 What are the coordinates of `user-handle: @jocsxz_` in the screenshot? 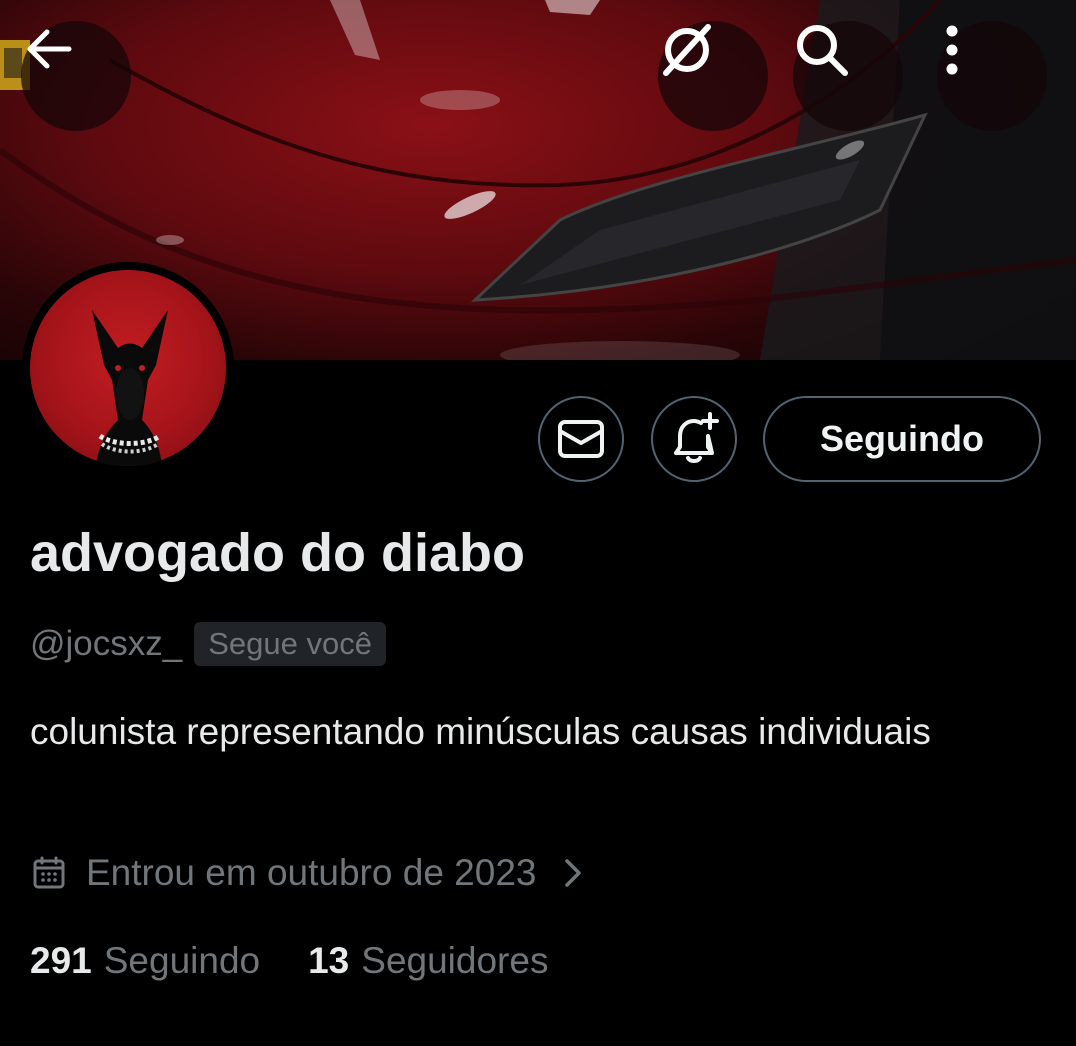 It's located at (106, 643).